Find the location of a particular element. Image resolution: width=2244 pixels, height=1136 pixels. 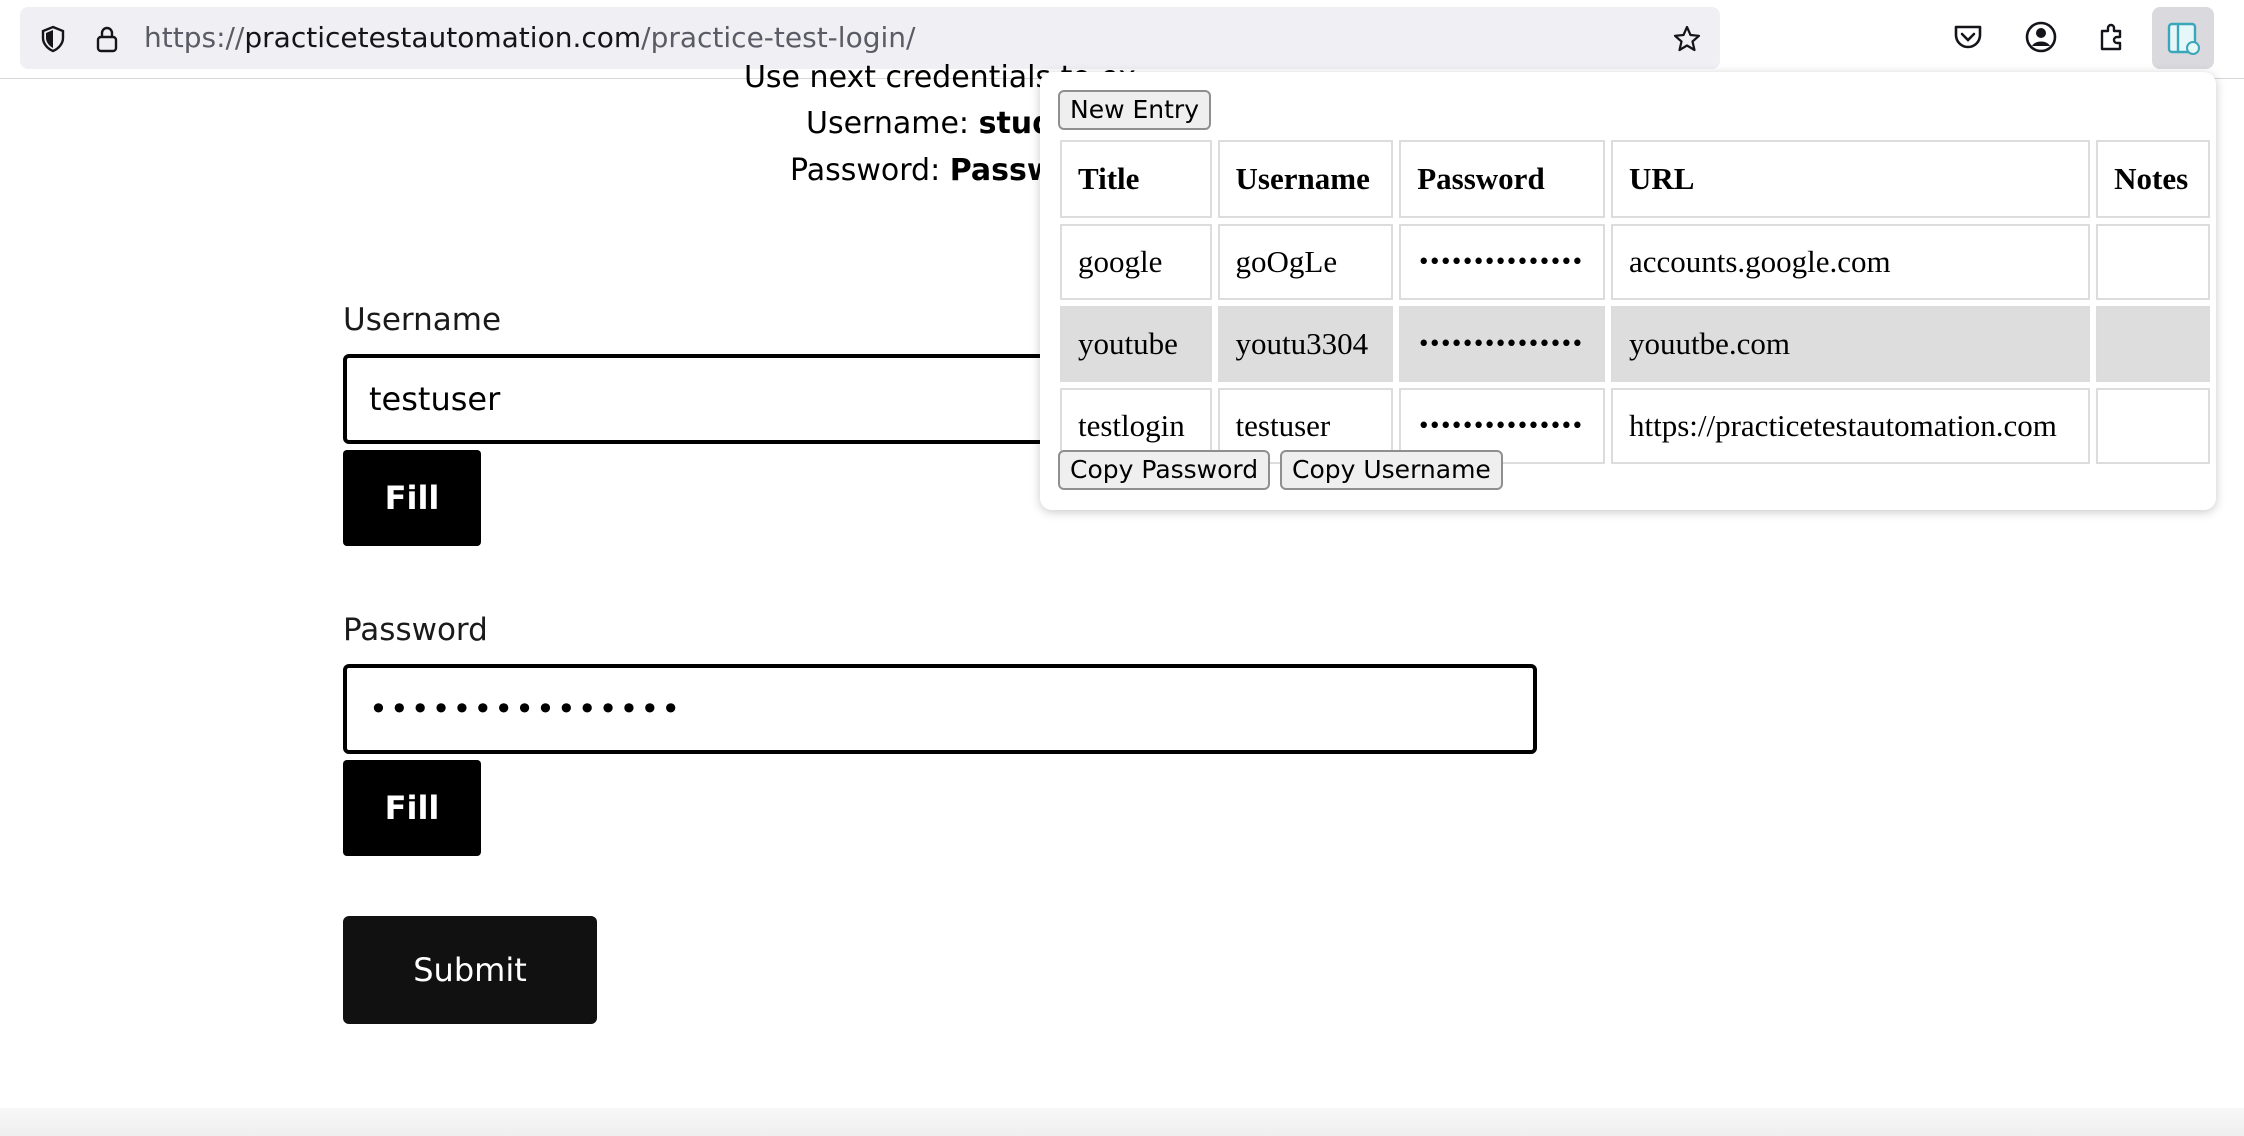

lock-icon is located at coordinates (107, 39).